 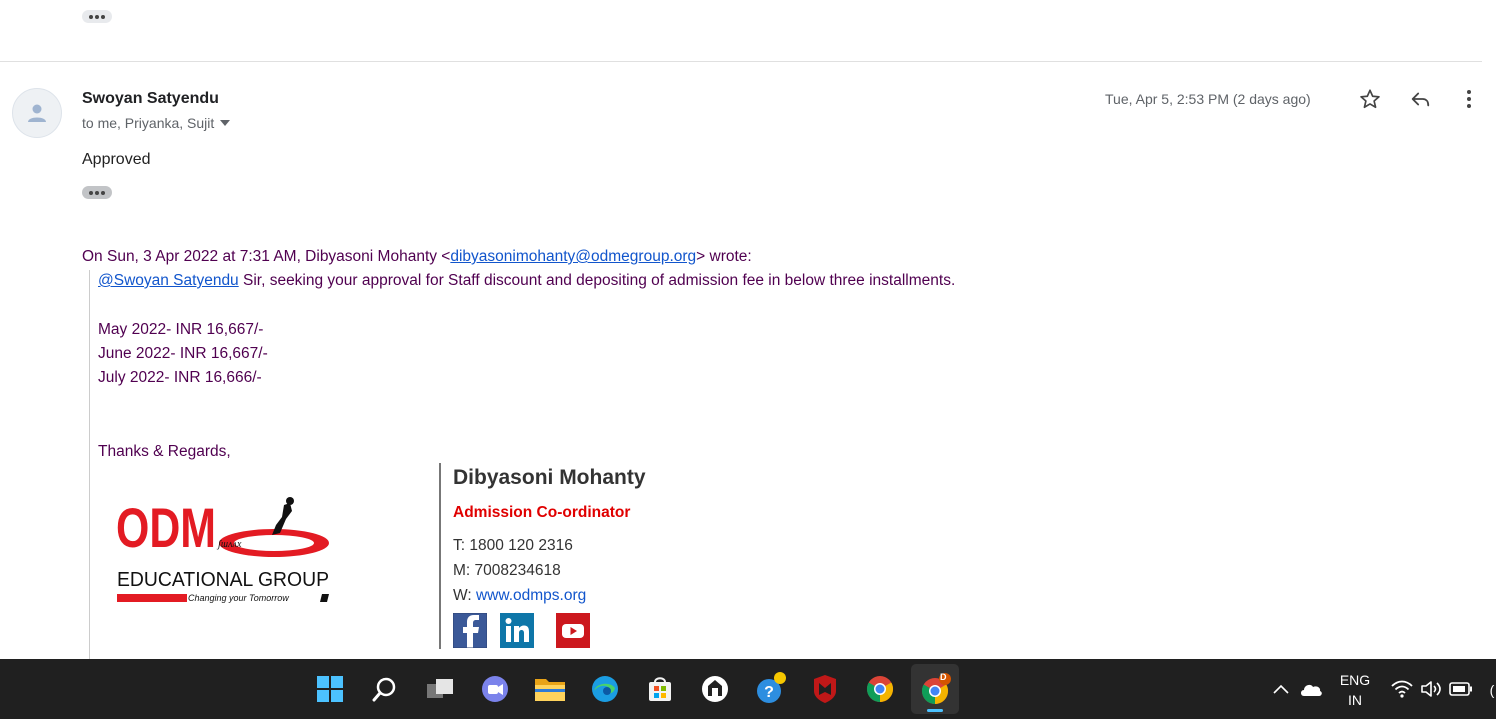 I want to click on show-trimmed-content, so click(x=97, y=192).